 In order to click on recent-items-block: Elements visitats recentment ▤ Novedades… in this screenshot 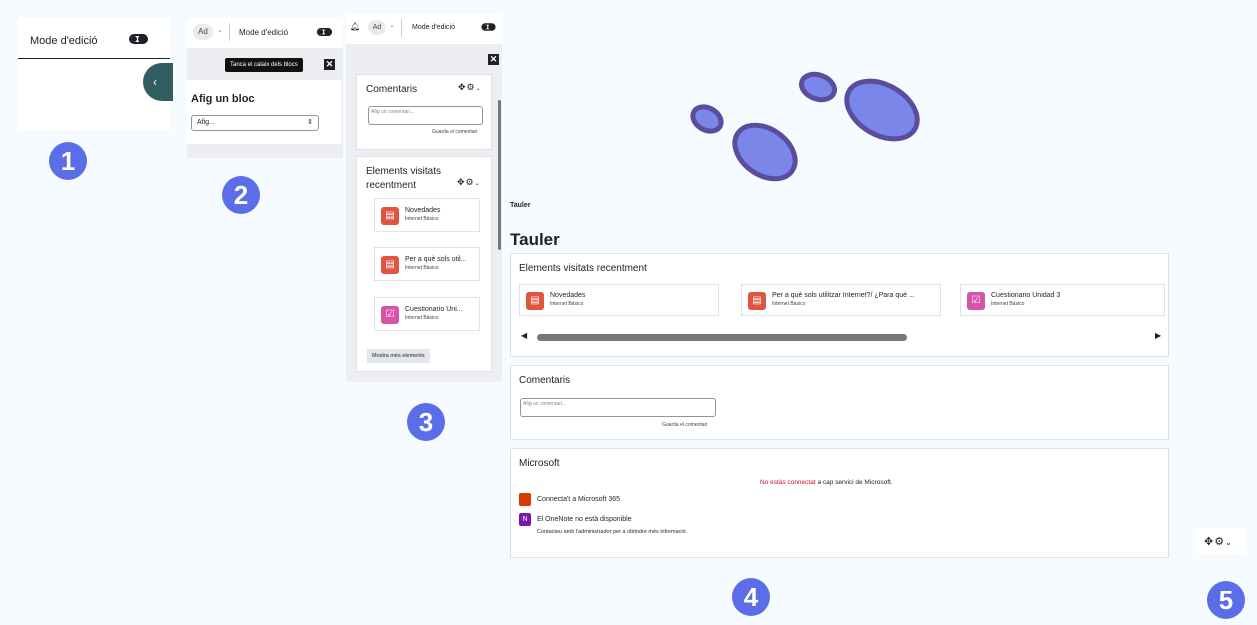, I will do `click(839, 305)`.